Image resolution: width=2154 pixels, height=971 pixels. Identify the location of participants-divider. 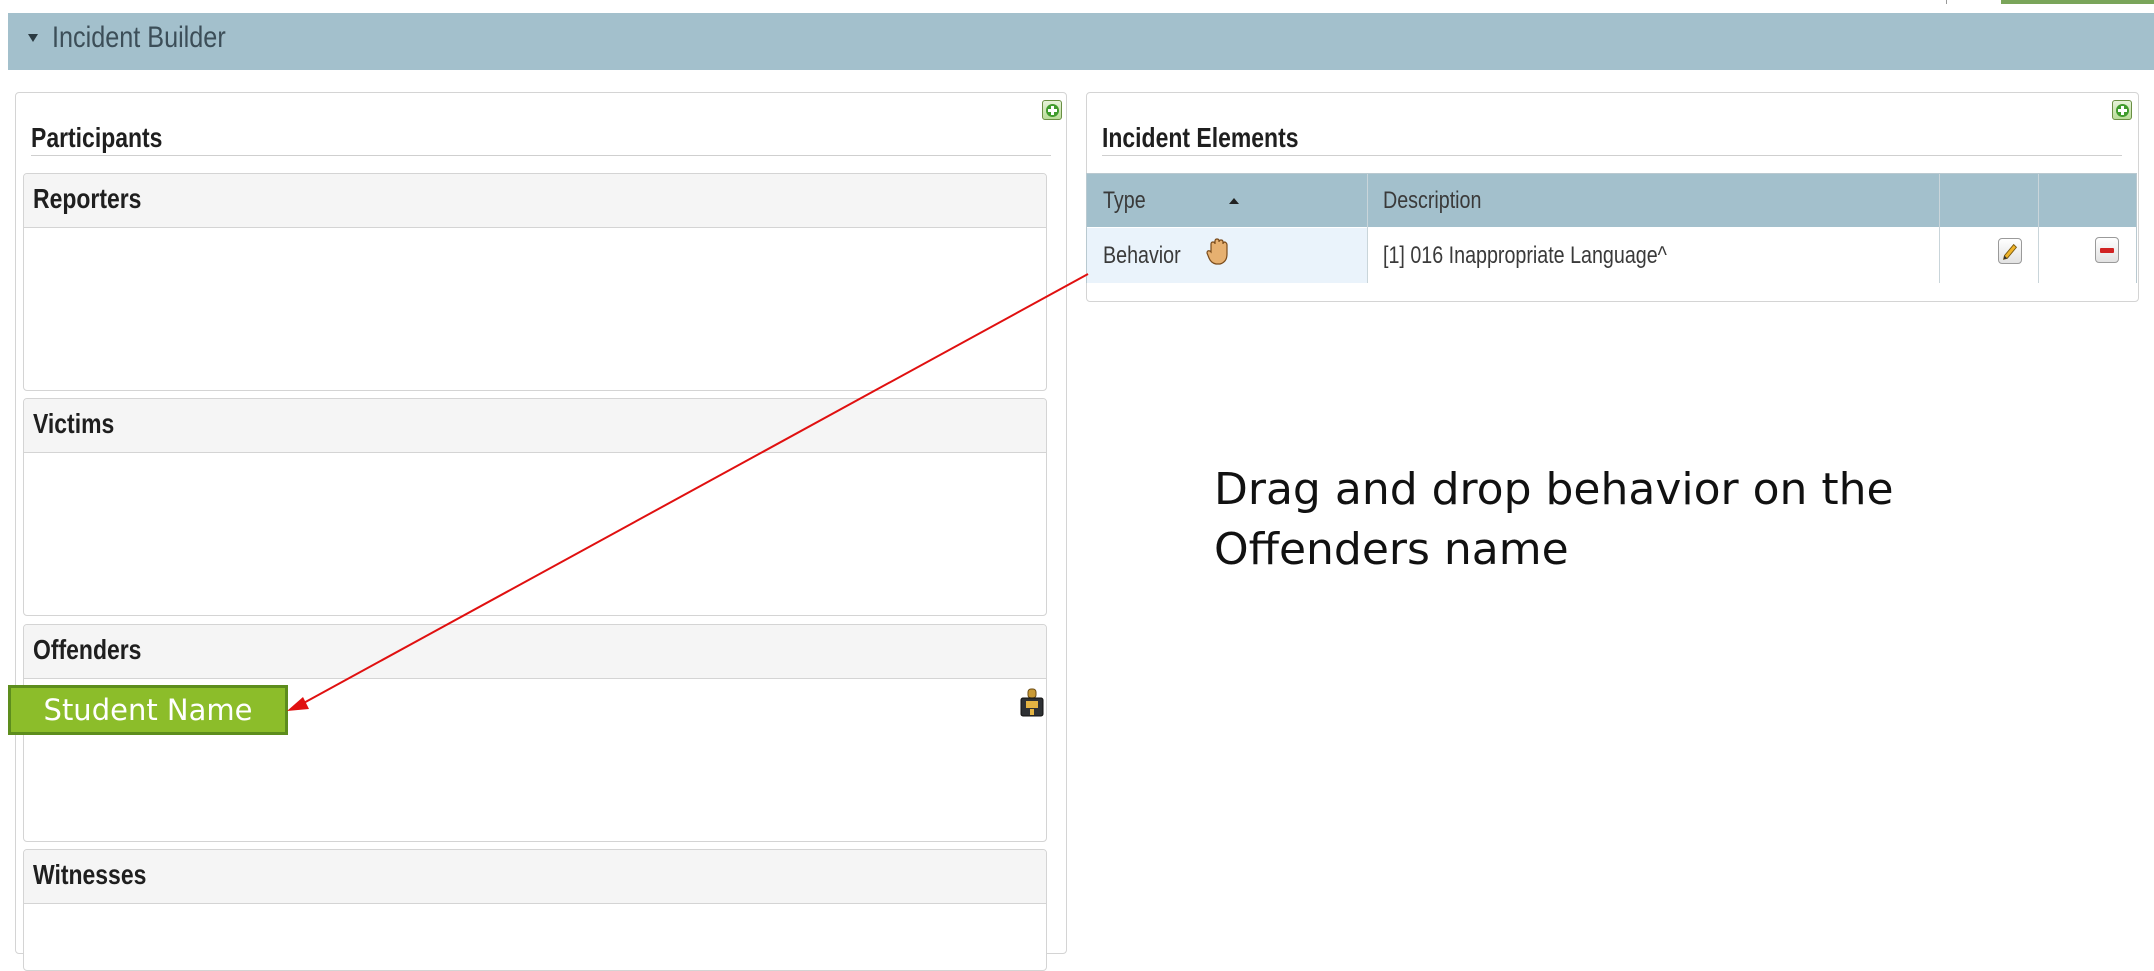
(541, 155).